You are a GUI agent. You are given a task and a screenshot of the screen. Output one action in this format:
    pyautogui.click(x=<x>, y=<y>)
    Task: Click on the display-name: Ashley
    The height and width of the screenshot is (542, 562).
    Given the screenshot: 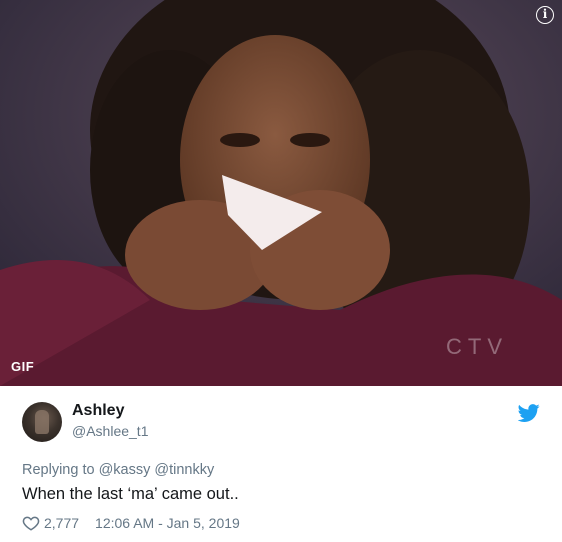 What is the action you would take?
    pyautogui.click(x=98, y=411)
    